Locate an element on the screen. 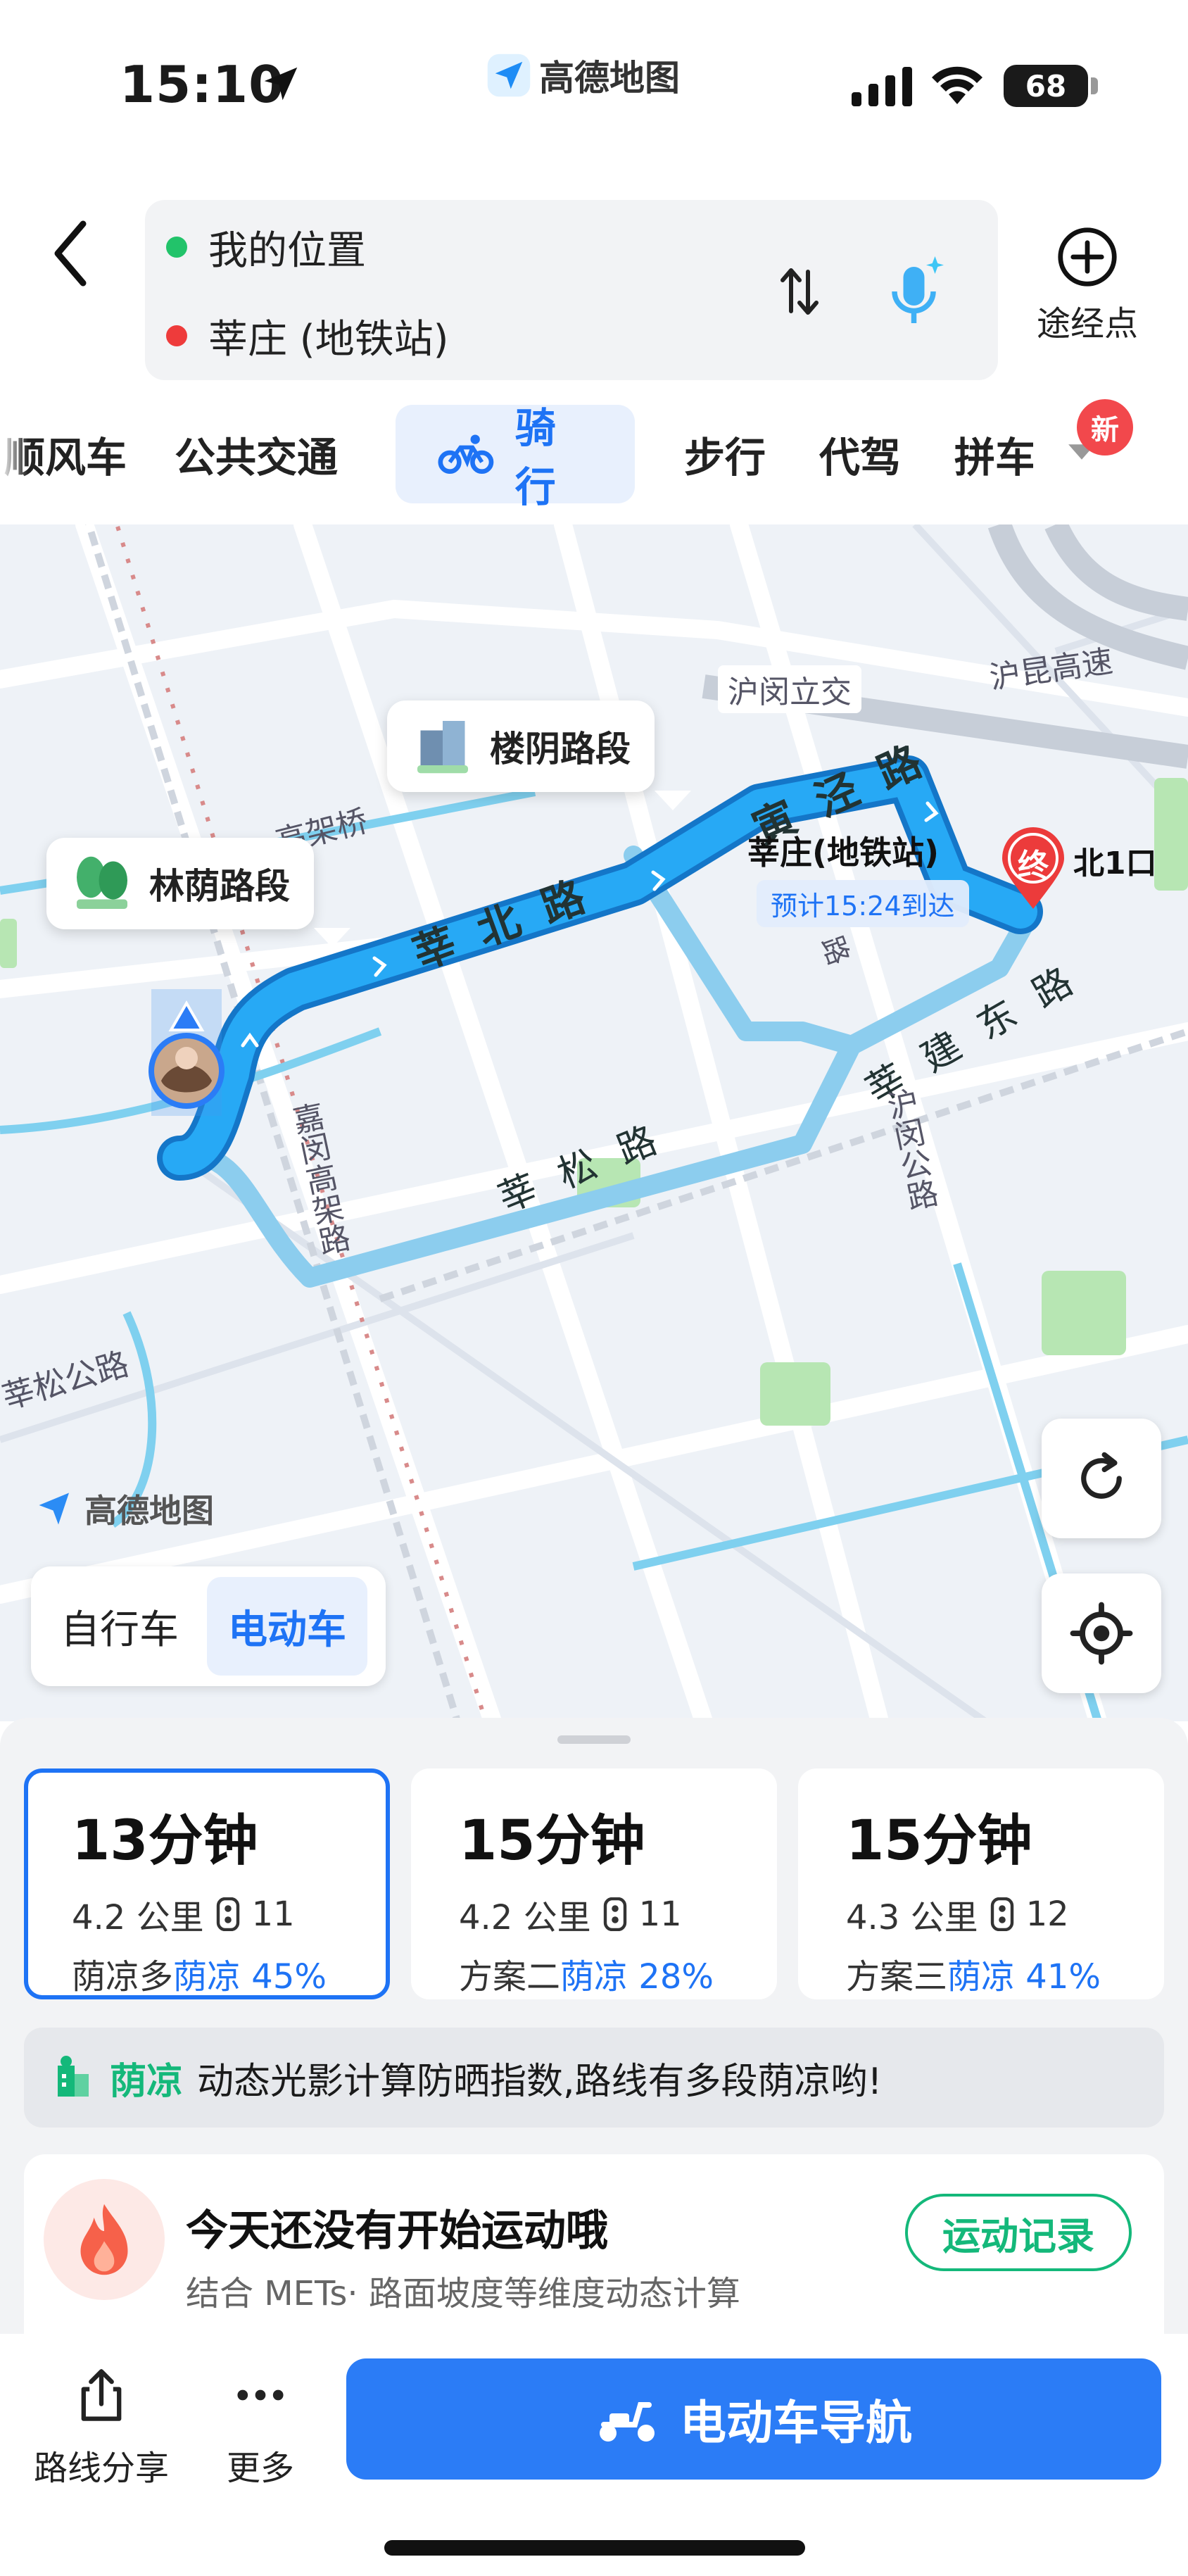 This screenshot has height=2576, width=1188. destination-text: 莘庄 (地铁站) is located at coordinates (328, 339).